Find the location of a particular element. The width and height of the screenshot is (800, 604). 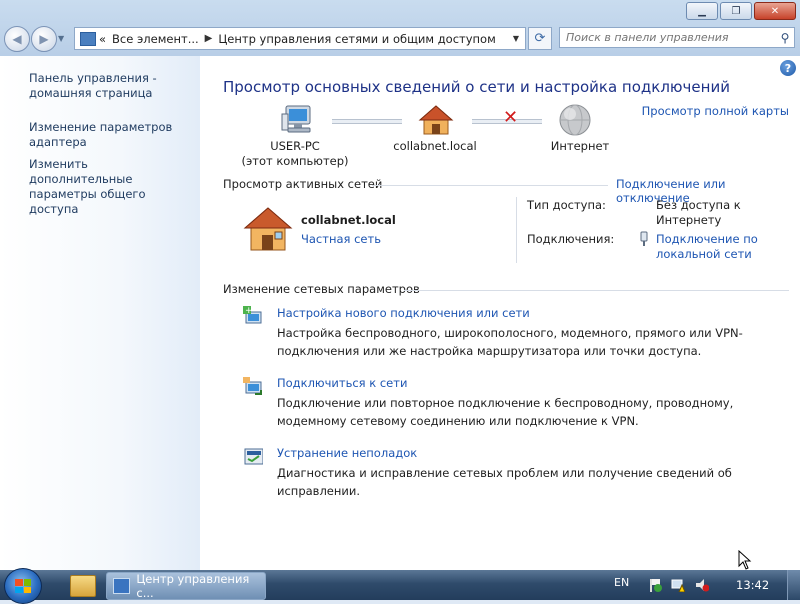

forward-button: ▶ is located at coordinates (44, 39).